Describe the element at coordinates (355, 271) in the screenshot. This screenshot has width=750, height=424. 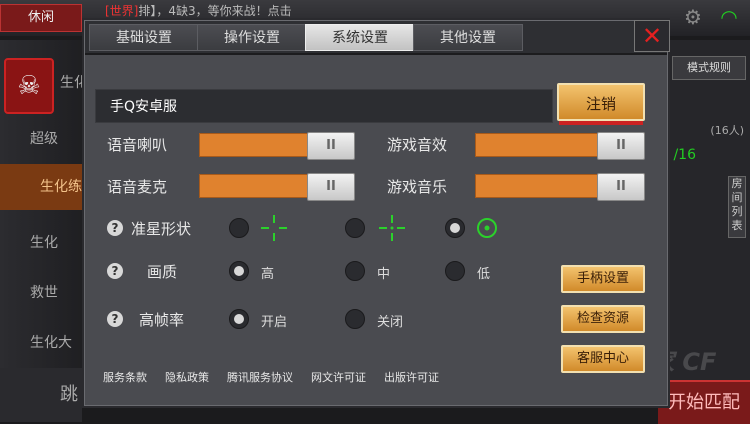
I see `radio-quality-mid` at that location.